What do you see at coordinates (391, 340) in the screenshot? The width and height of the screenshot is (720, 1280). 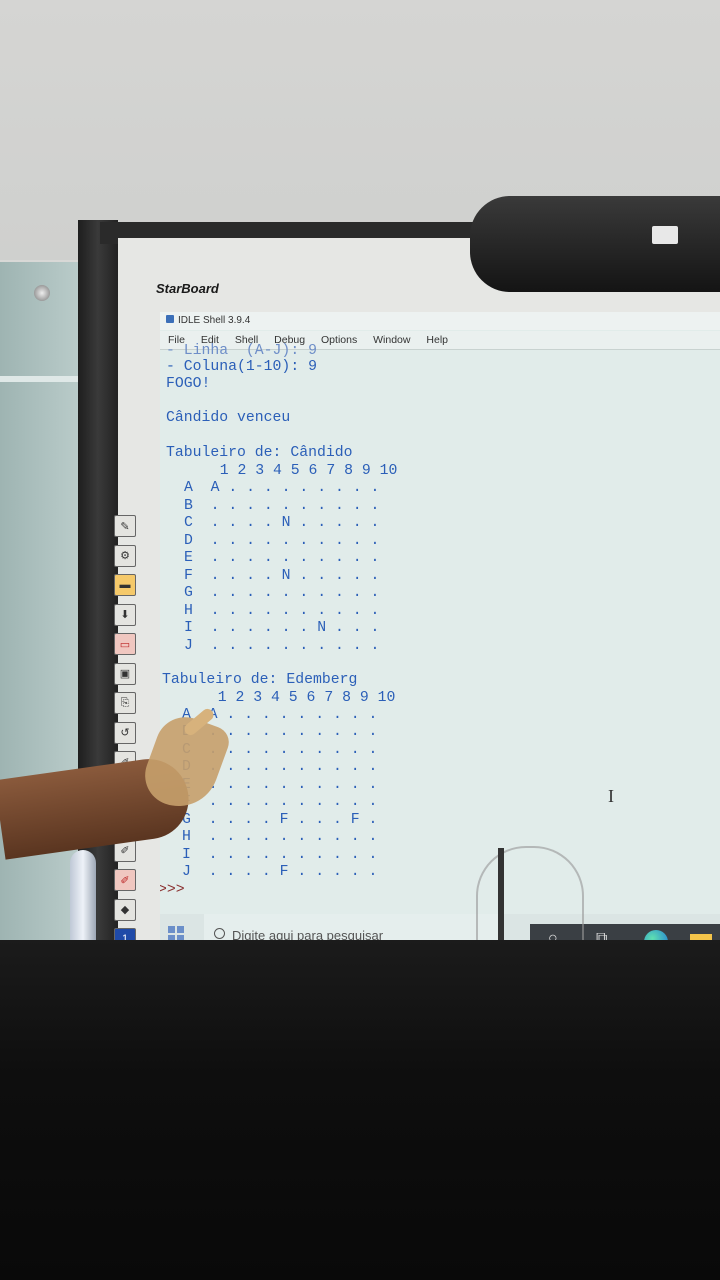 I see `menu-window: Window` at bounding box center [391, 340].